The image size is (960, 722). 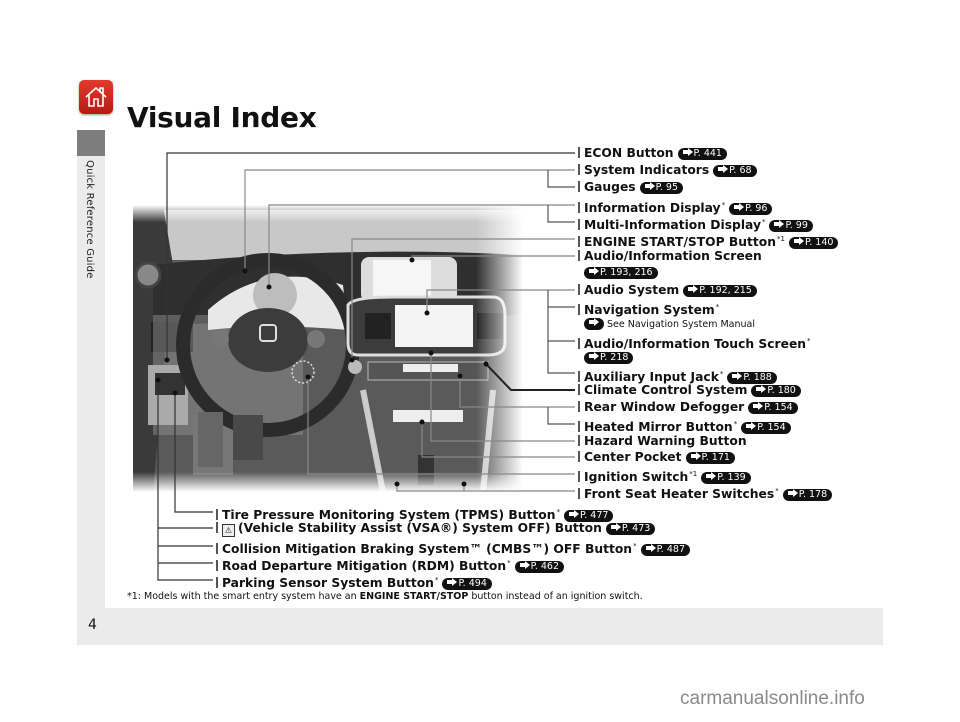 I want to click on callout-label: Front Seat Heater Switches, so click(x=679, y=494).